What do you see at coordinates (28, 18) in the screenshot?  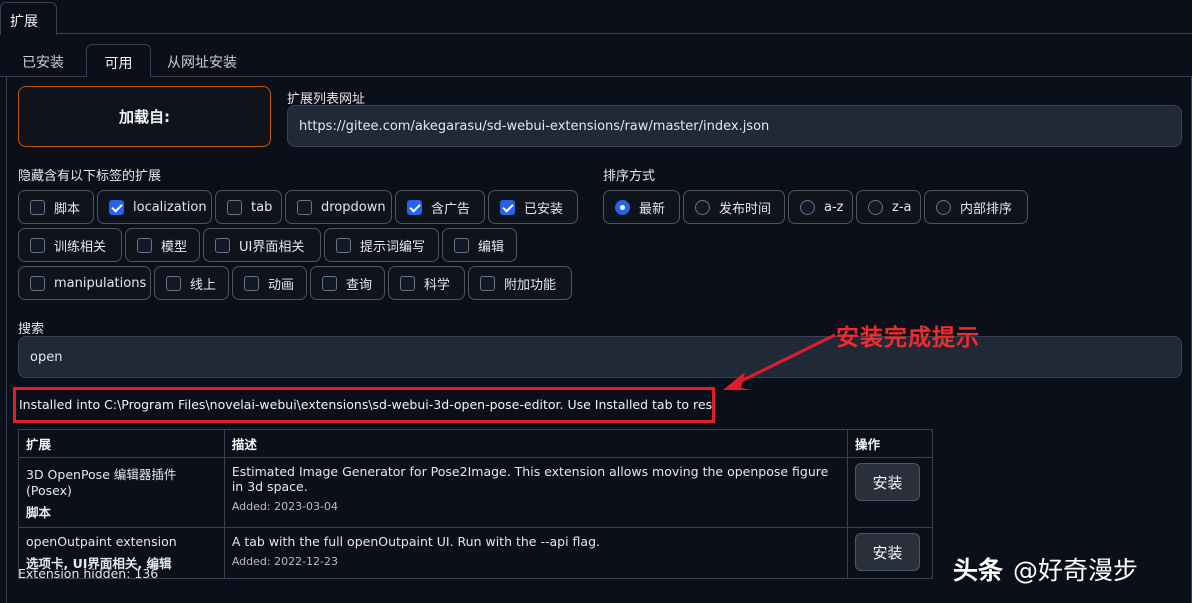 I see `tab-extensions: 扩展` at bounding box center [28, 18].